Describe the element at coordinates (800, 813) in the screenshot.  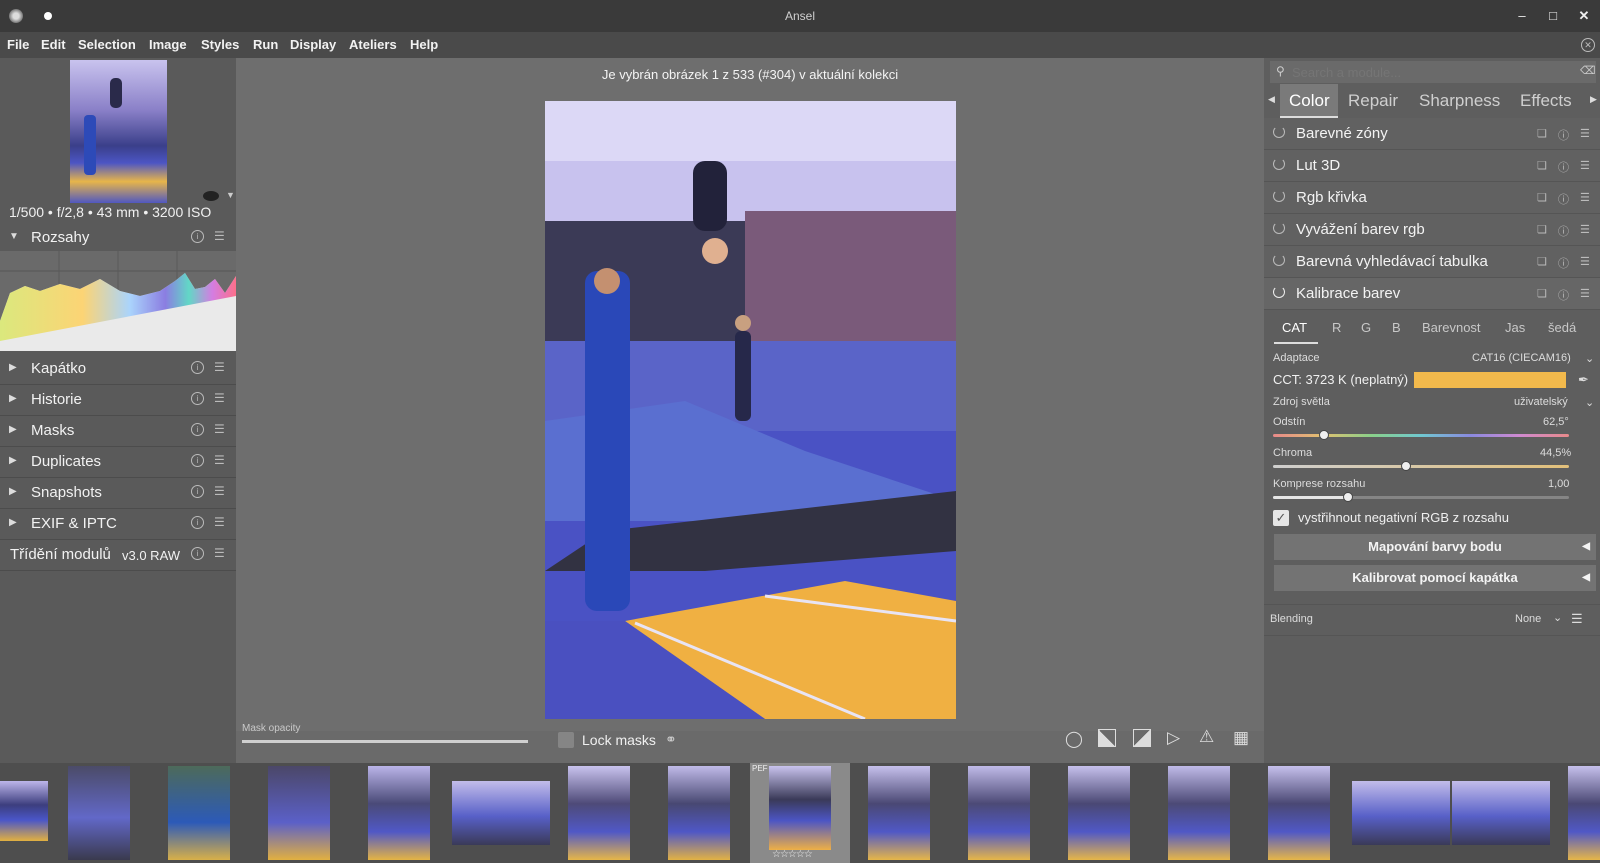
I see `filmstrip-selected-cell: PEF ☆☆☆☆☆` at that location.